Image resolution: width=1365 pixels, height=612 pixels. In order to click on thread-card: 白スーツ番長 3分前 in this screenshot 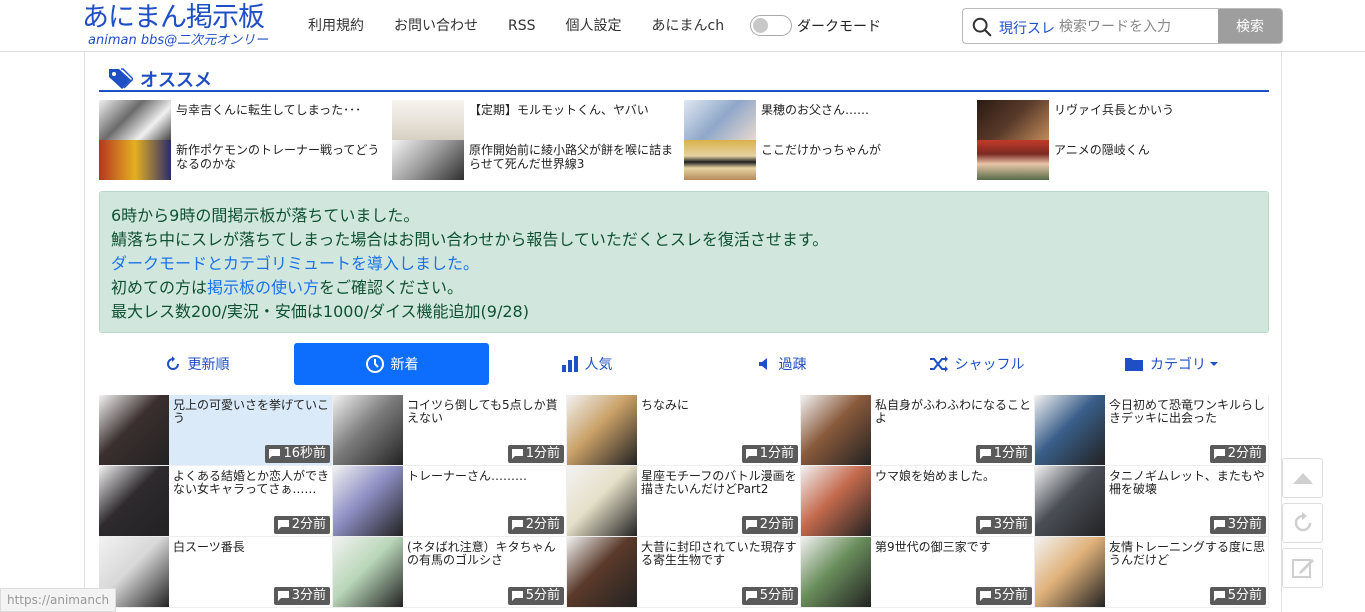, I will do `click(216, 572)`.